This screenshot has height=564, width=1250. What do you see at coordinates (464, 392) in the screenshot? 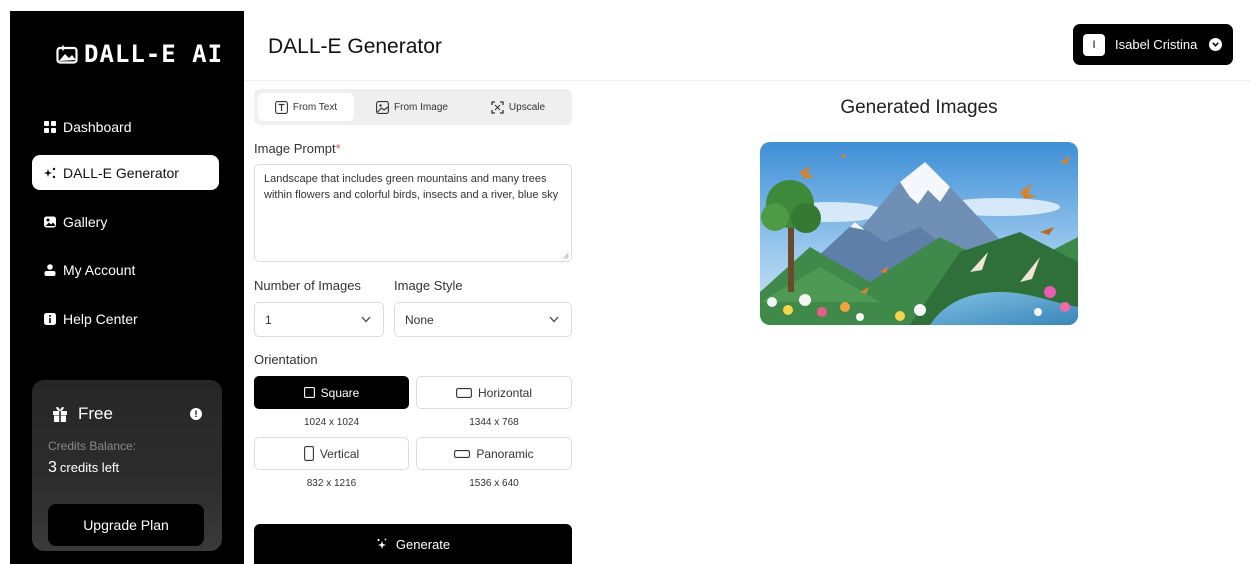
I see `horizontal-rect-icon` at bounding box center [464, 392].